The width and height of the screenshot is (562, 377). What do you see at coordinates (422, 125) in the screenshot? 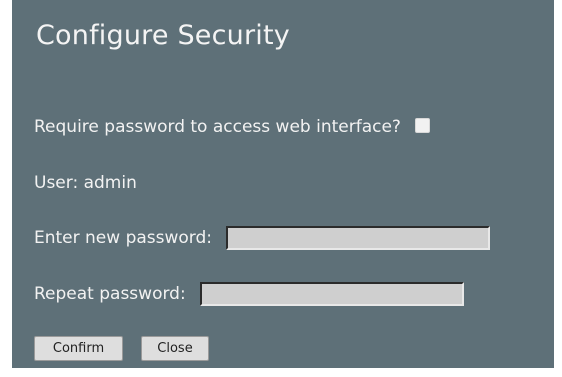
I see `require-password-checkbox` at bounding box center [422, 125].